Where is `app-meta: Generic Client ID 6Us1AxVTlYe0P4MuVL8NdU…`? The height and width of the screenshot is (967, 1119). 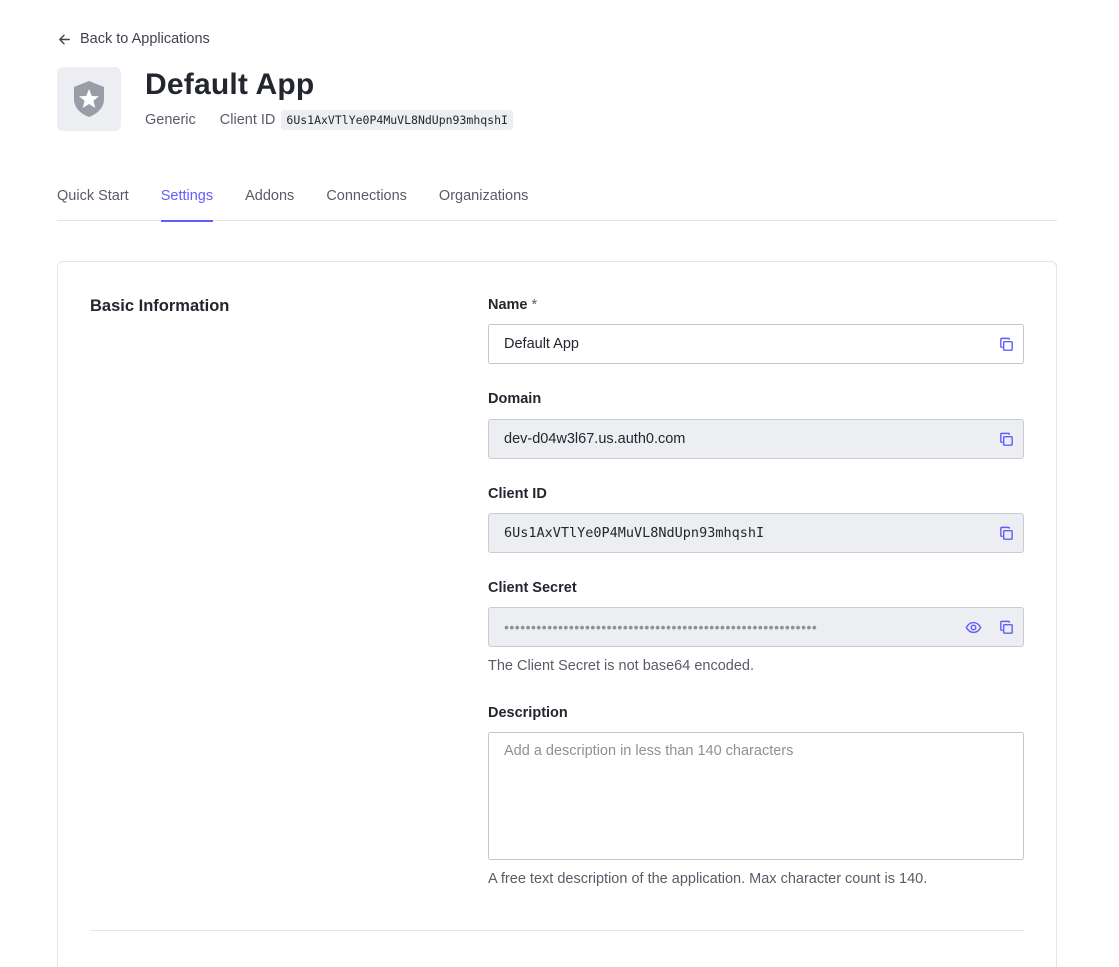
app-meta: Generic Client ID 6Us1AxVTlYe0P4MuVL8NdU… is located at coordinates (329, 120).